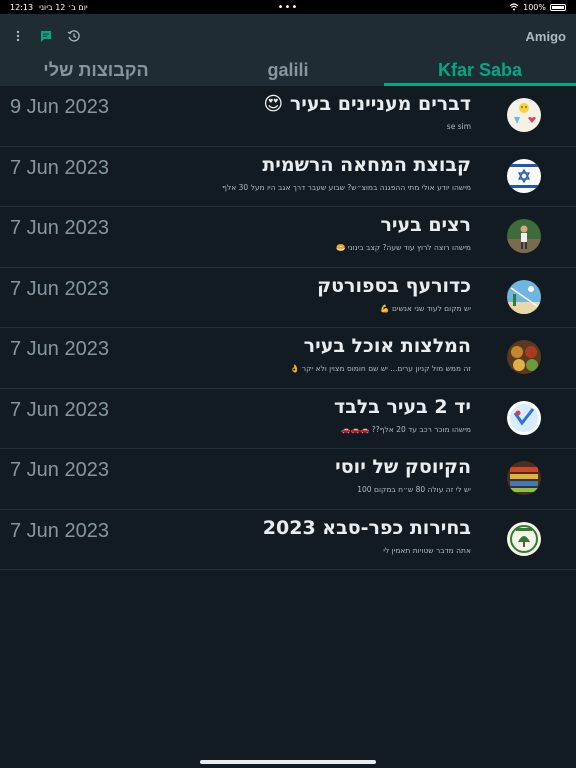 This screenshot has height=768, width=576. What do you see at coordinates (288, 36) in the screenshot?
I see `app-header: Amigo` at bounding box center [288, 36].